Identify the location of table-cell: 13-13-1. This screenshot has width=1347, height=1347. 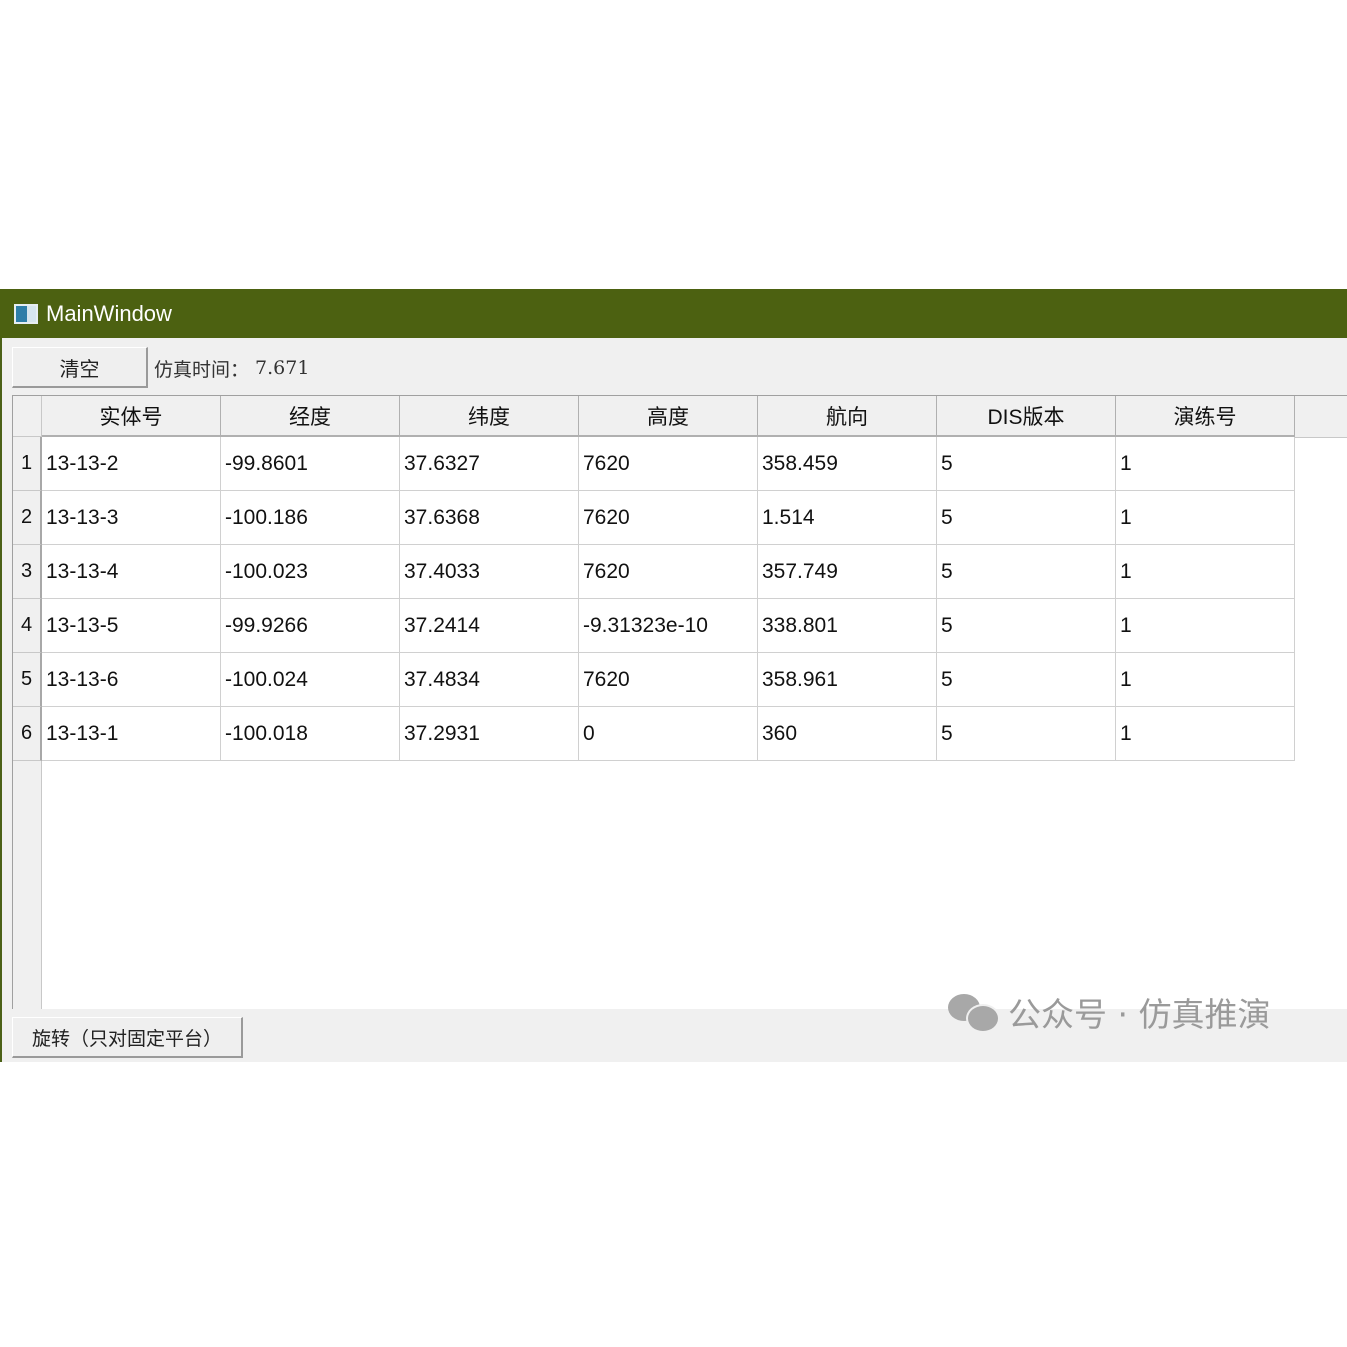
(131, 734).